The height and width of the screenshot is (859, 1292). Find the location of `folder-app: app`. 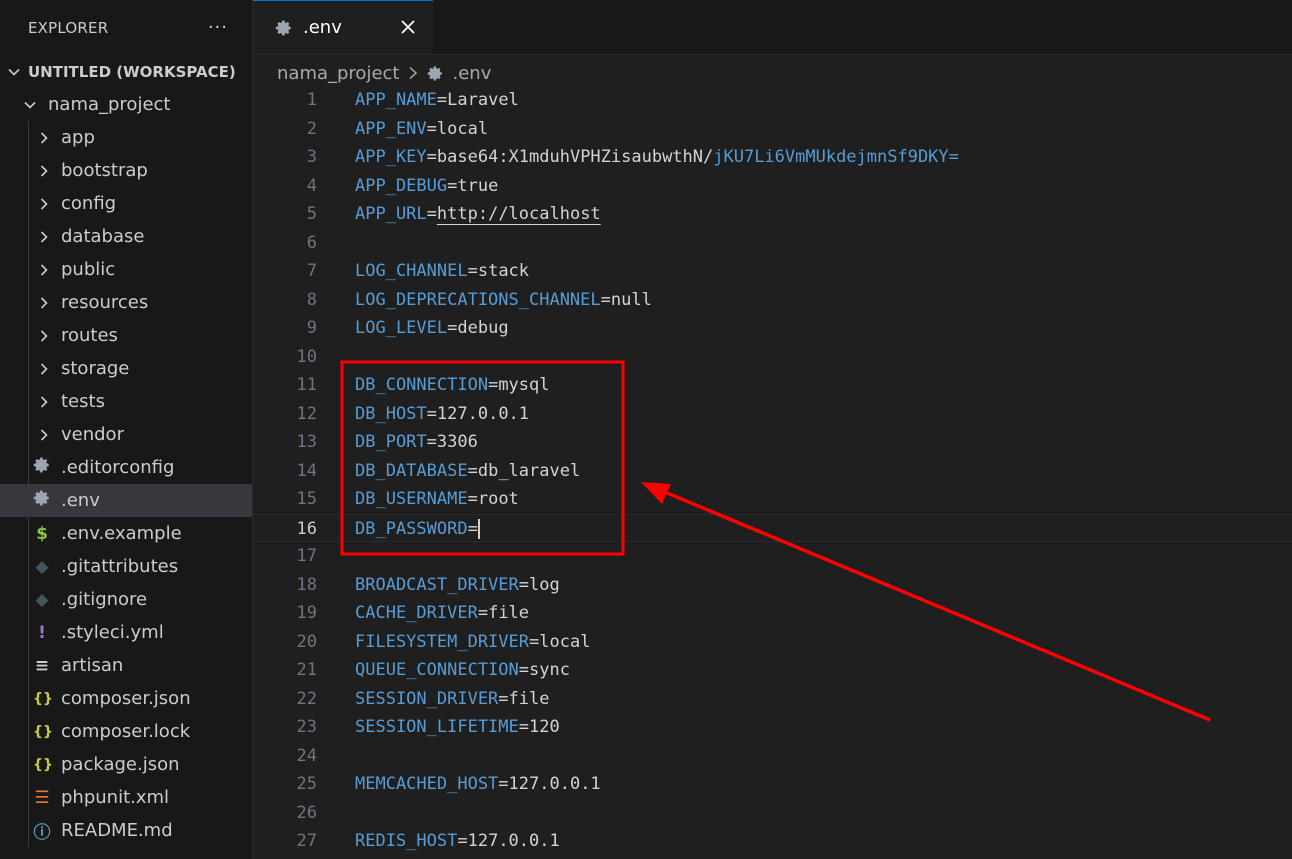

folder-app: app is located at coordinates (126, 137).